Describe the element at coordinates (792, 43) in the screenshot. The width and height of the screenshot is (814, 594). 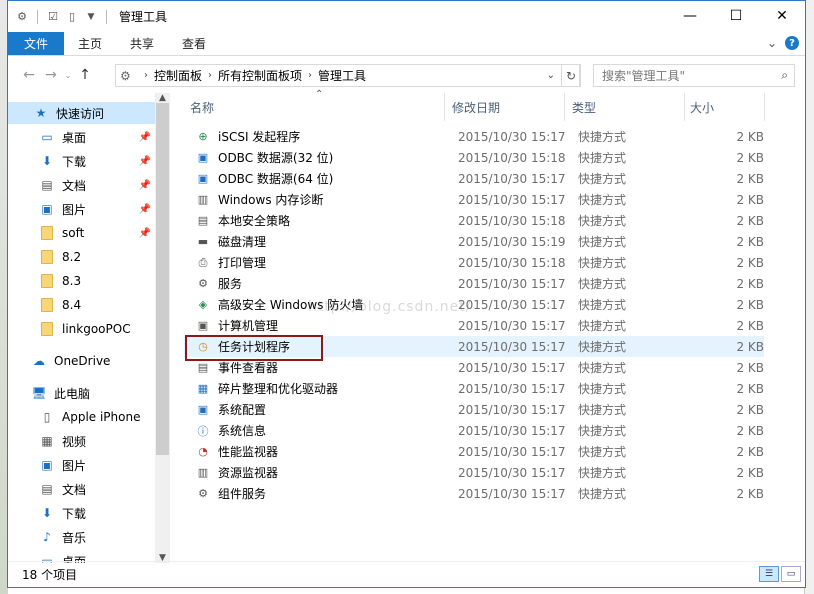
I see `help-icon: ?` at that location.